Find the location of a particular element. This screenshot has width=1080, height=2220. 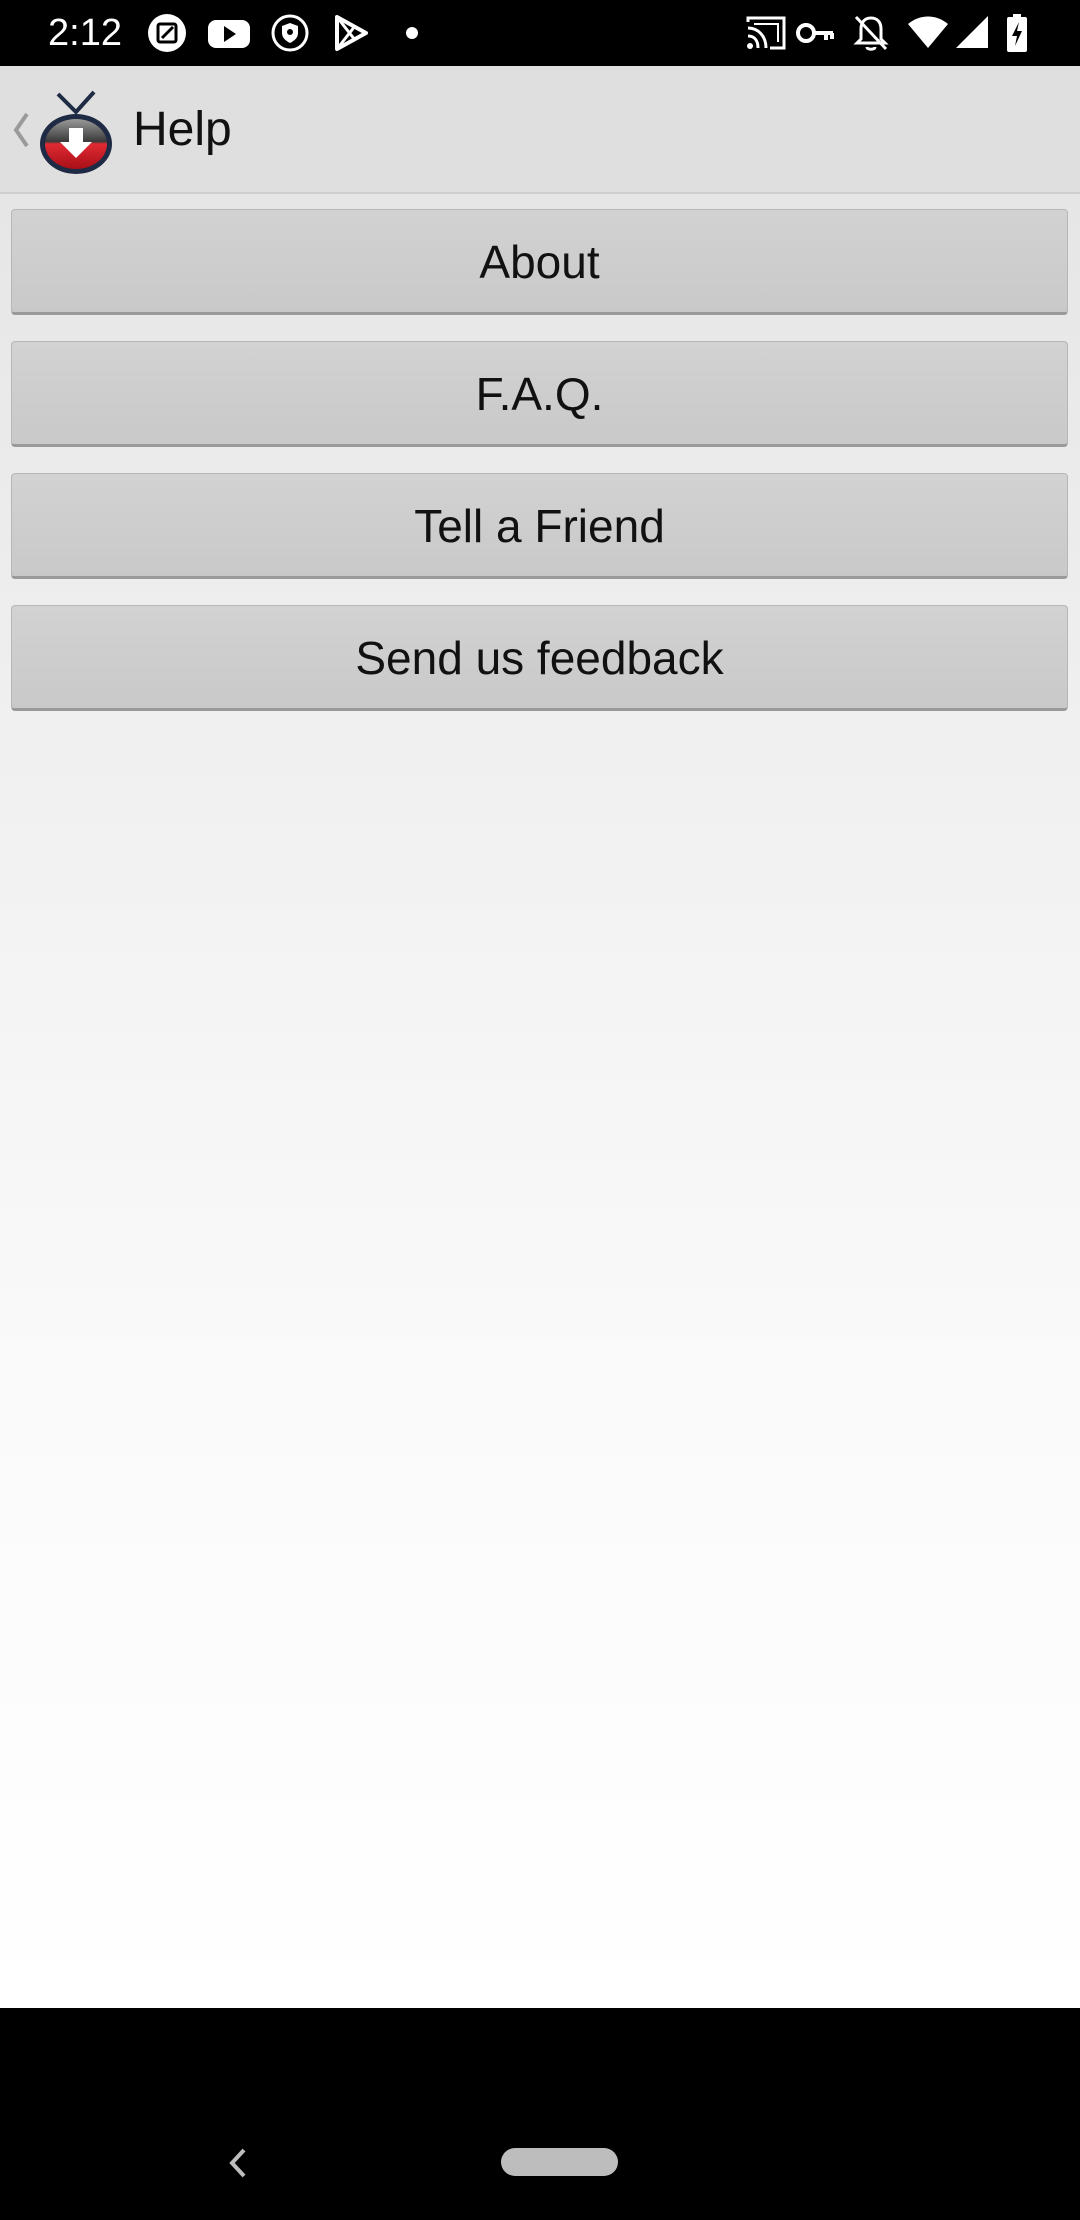

signal-icon is located at coordinates (972, 33).